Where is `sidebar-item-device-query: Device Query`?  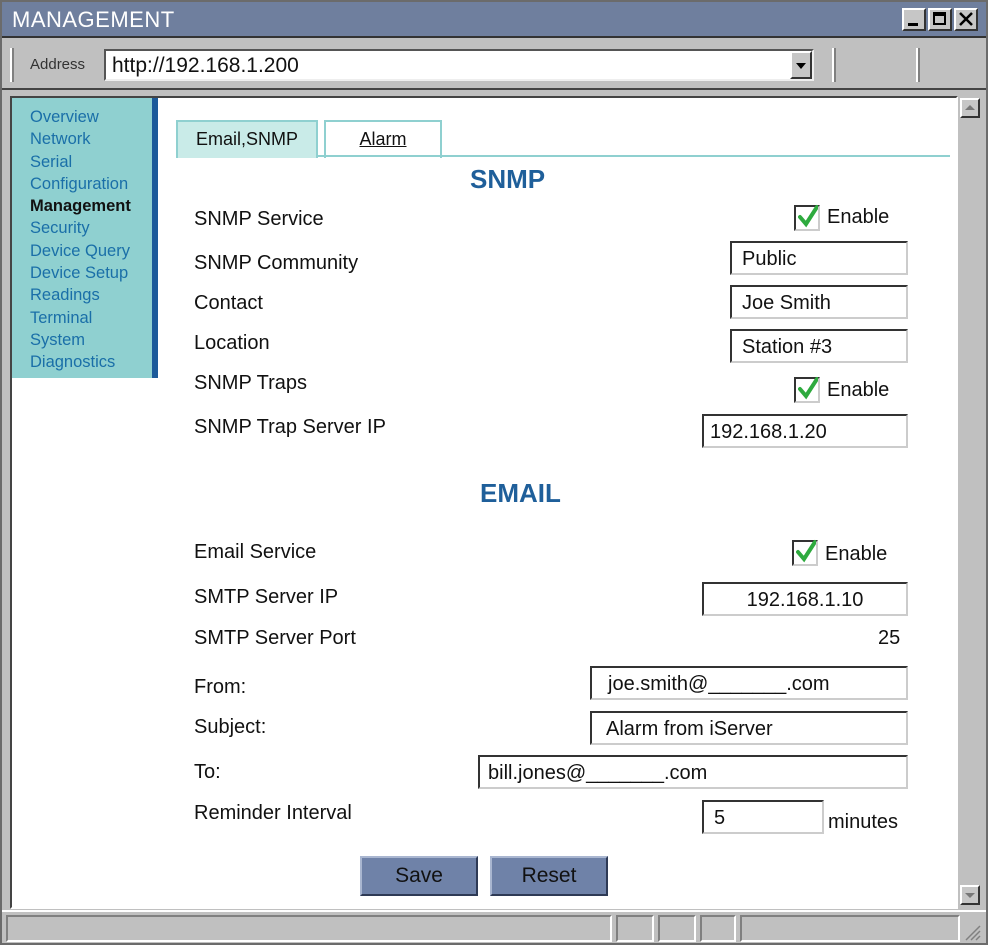
sidebar-item-device-query: Device Query is located at coordinates (82, 251).